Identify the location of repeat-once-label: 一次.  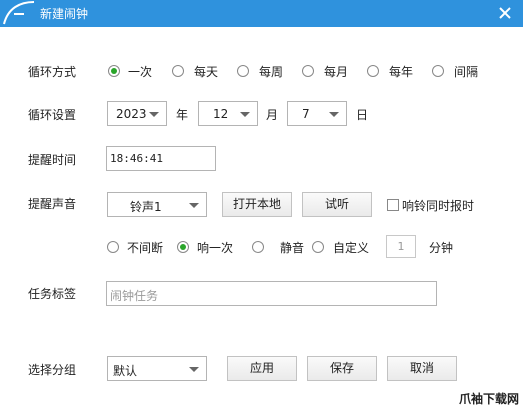
(140, 71).